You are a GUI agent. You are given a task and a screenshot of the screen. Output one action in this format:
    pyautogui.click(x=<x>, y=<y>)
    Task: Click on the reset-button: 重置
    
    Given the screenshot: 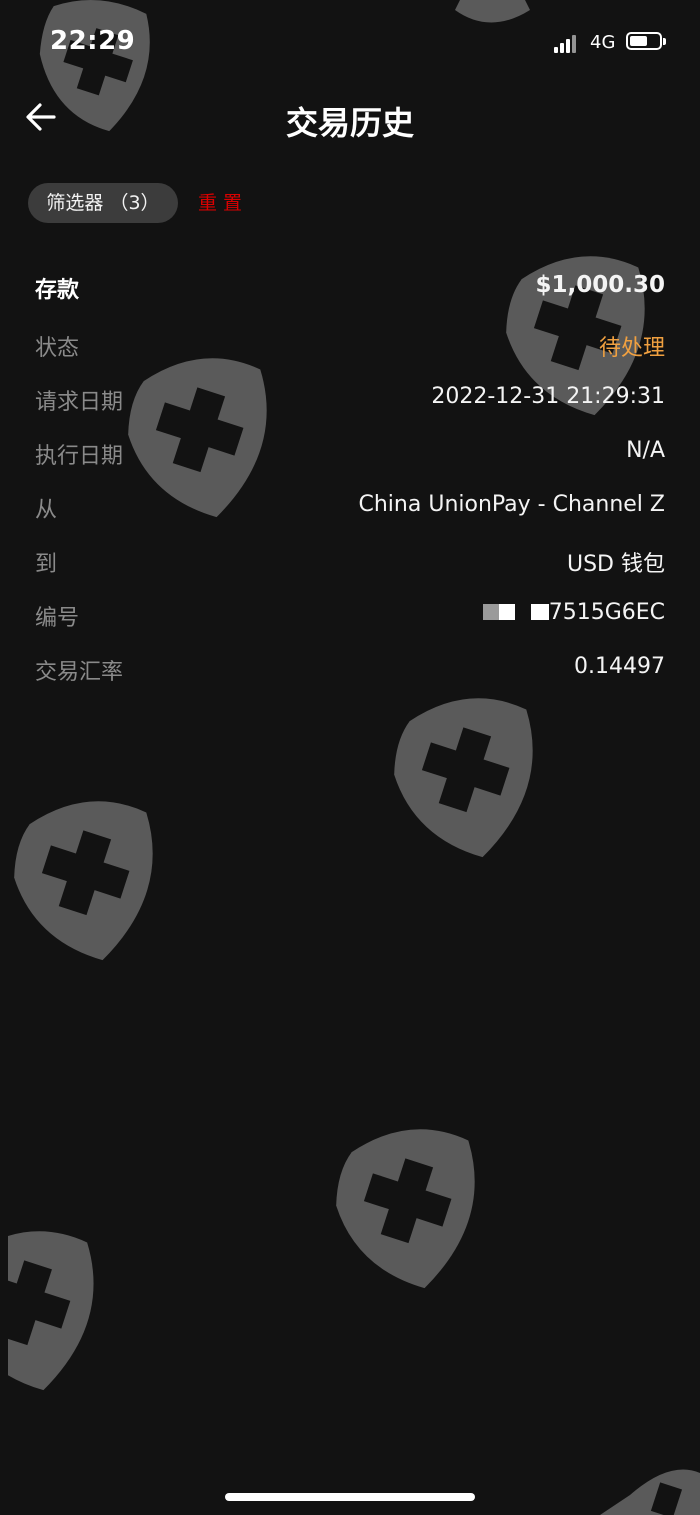 What is the action you would take?
    pyautogui.click(x=223, y=203)
    